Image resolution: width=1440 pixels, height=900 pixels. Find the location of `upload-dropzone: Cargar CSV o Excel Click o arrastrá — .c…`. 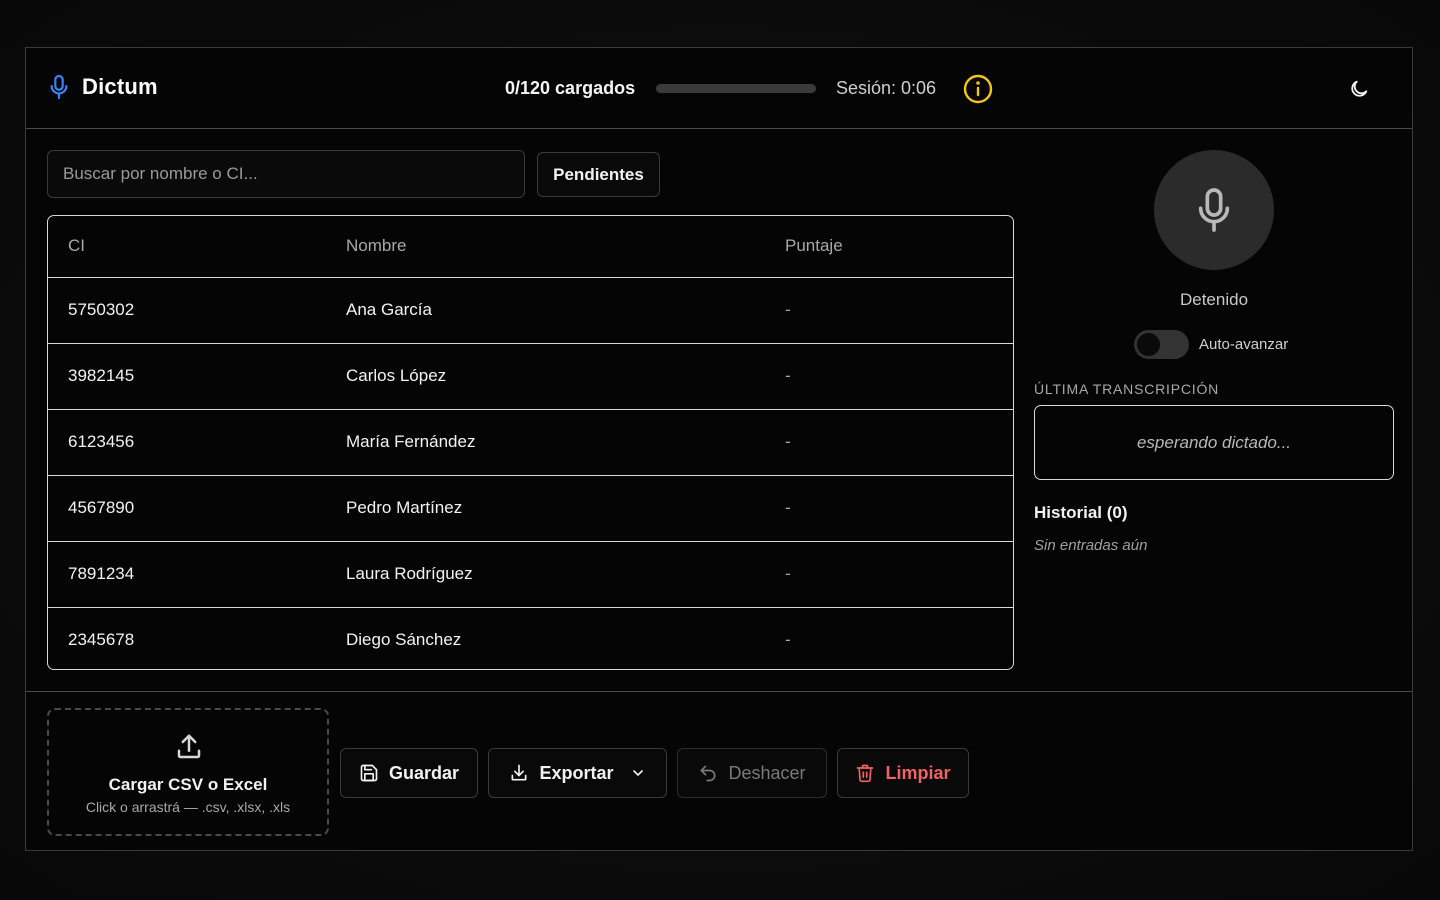

upload-dropzone: Cargar CSV o Excel Click o arrastrá — .c… is located at coordinates (188, 772).